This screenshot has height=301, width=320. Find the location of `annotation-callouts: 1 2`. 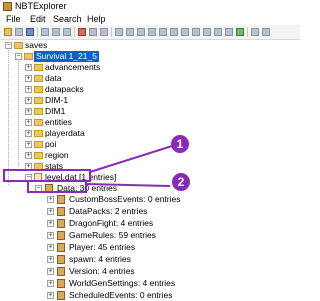

annotation-callouts: 1 2 is located at coordinates (137, 163).